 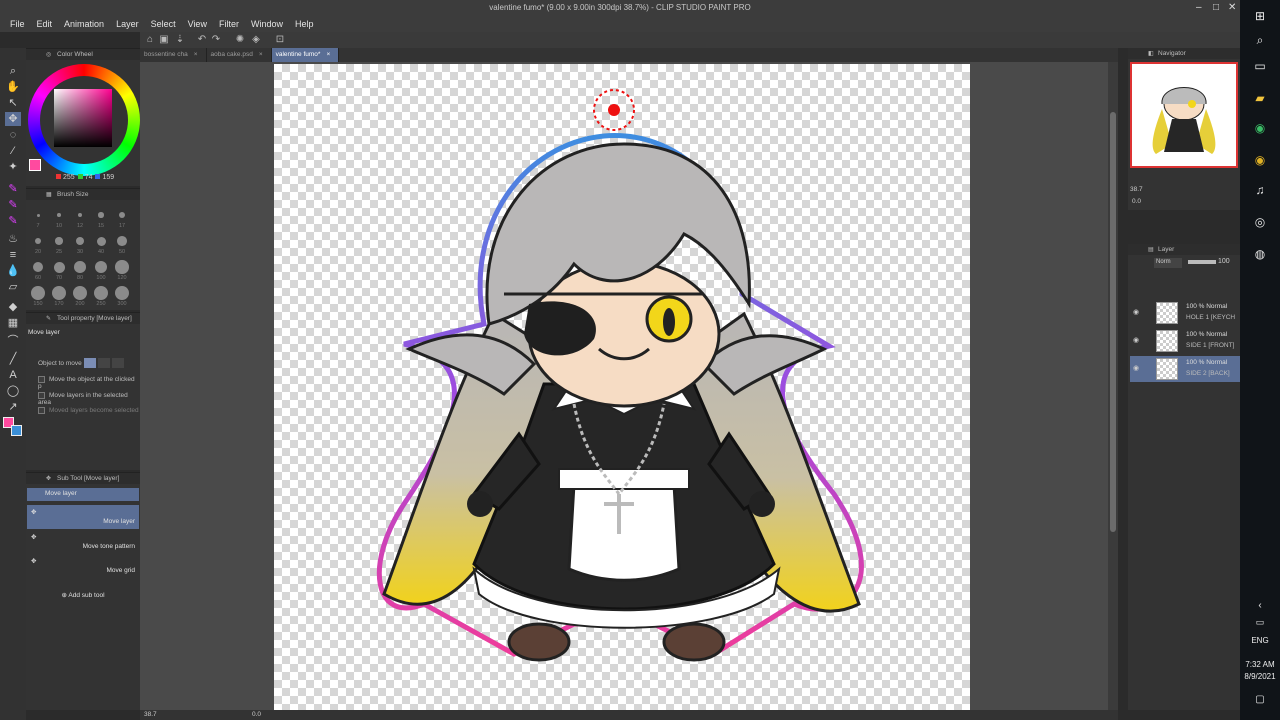 I want to click on balloon-icon: ◯, so click(x=13, y=391).